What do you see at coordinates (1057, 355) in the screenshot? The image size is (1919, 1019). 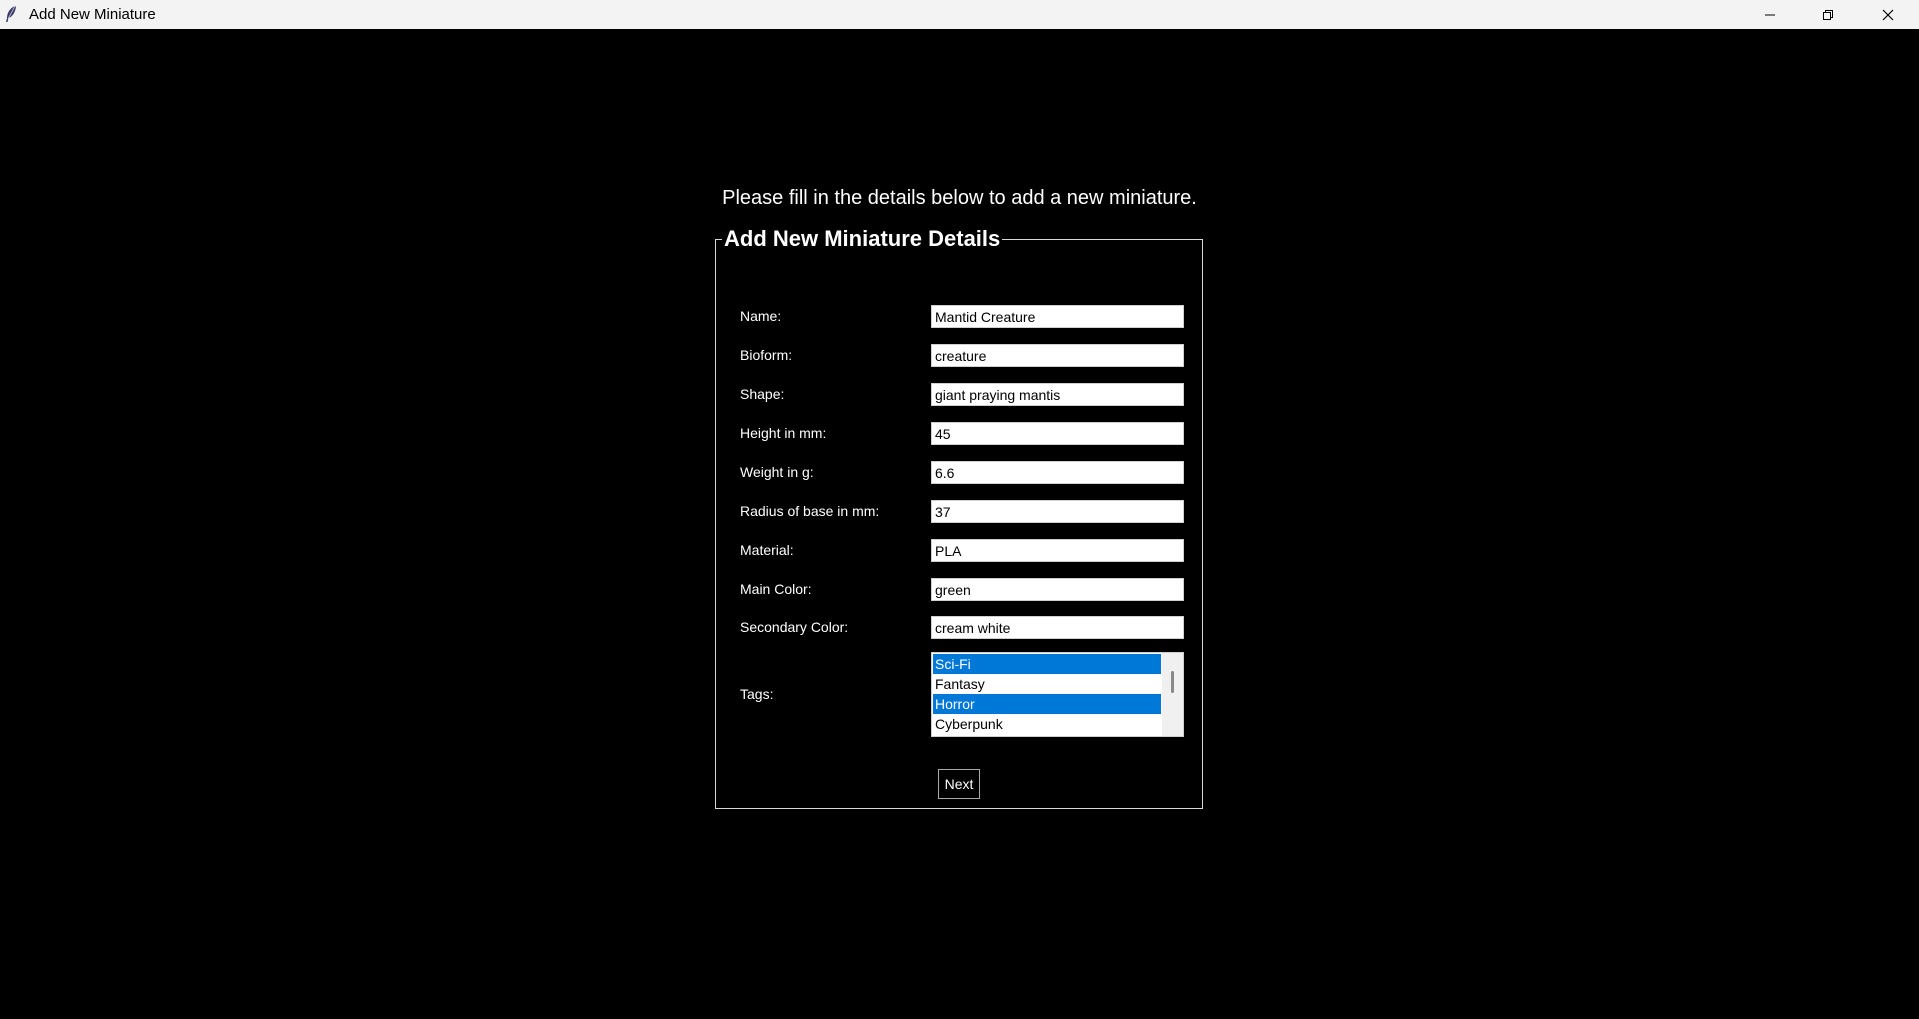 I see `bioform-input` at bounding box center [1057, 355].